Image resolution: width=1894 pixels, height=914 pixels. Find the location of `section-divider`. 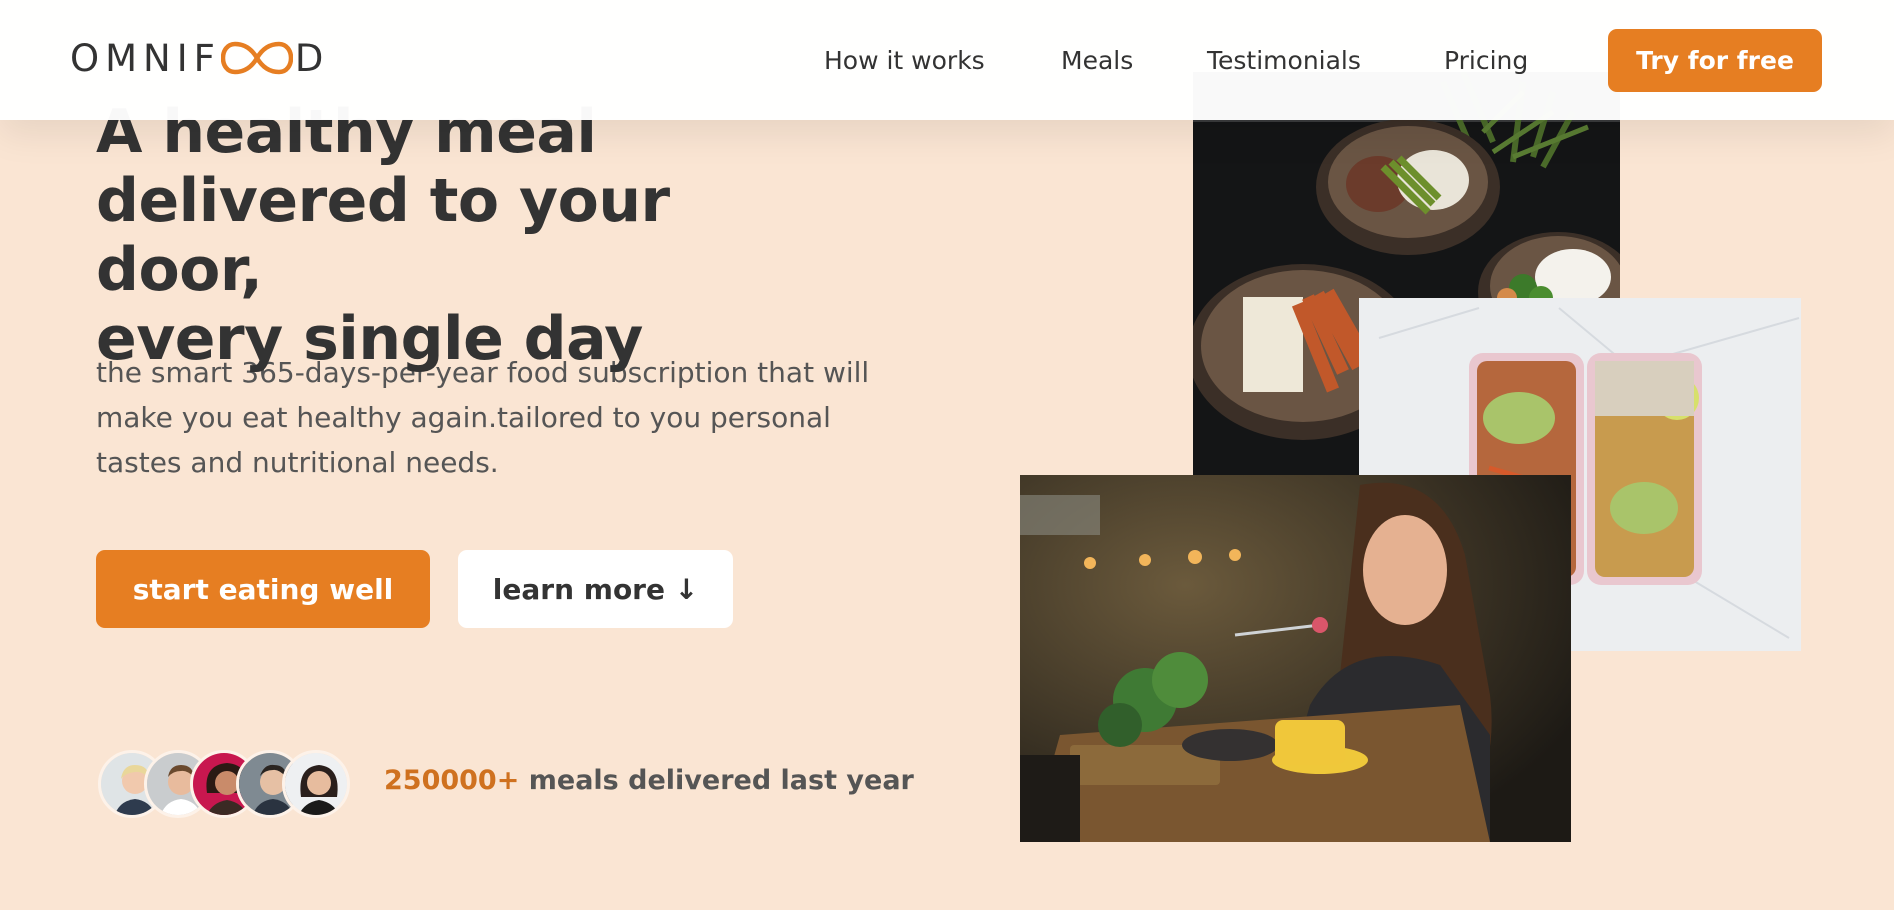

section-divider is located at coordinates (947, 912).